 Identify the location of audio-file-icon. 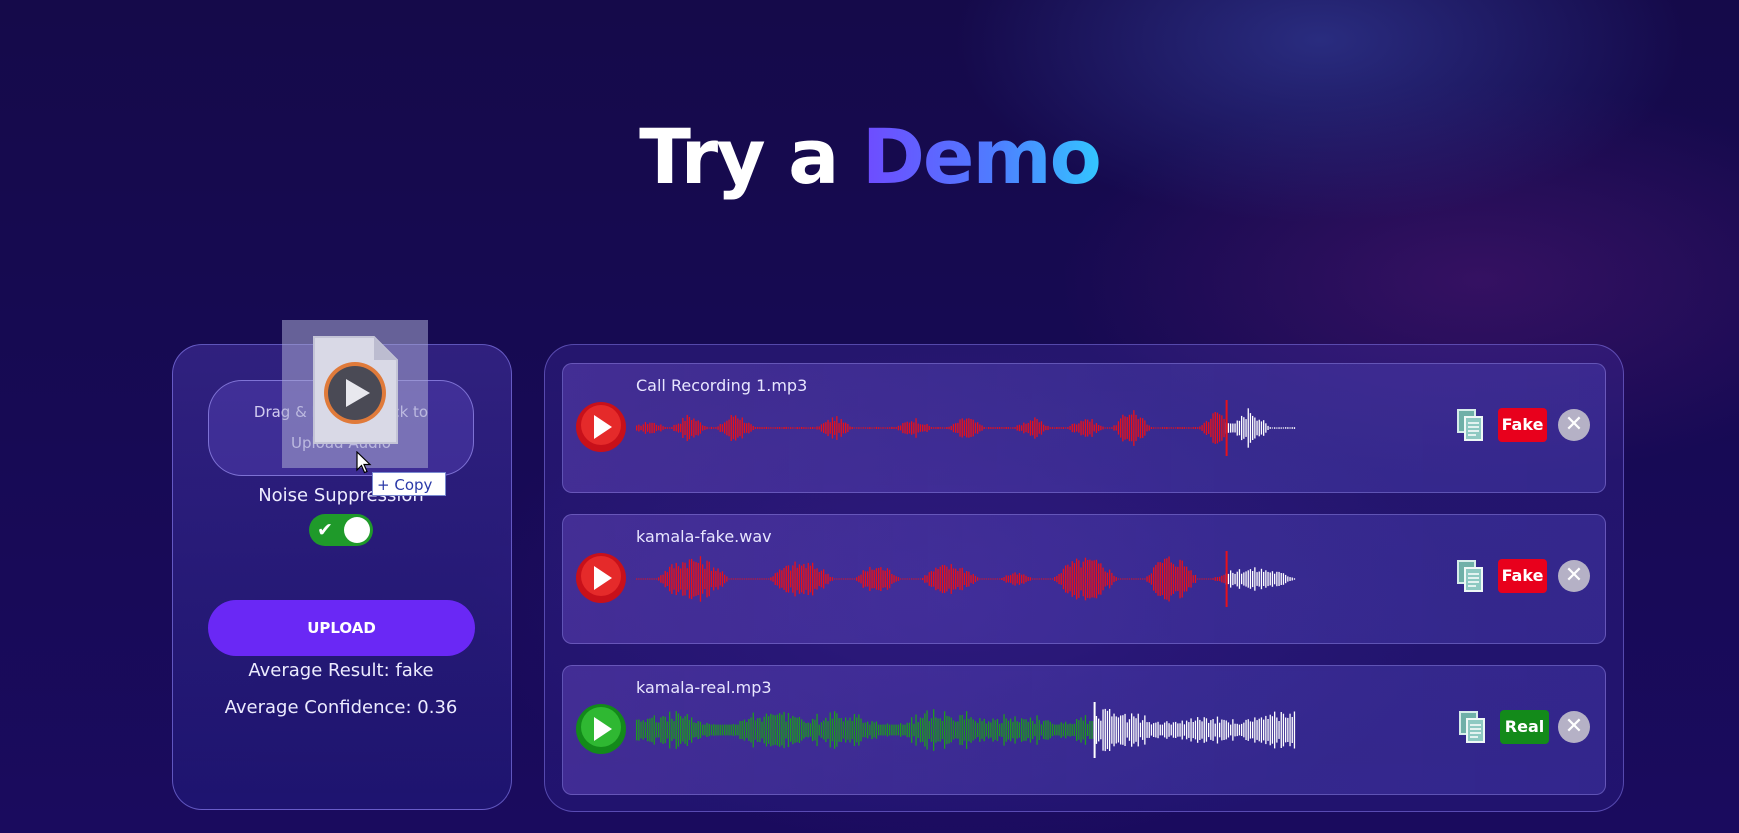
(355, 390).